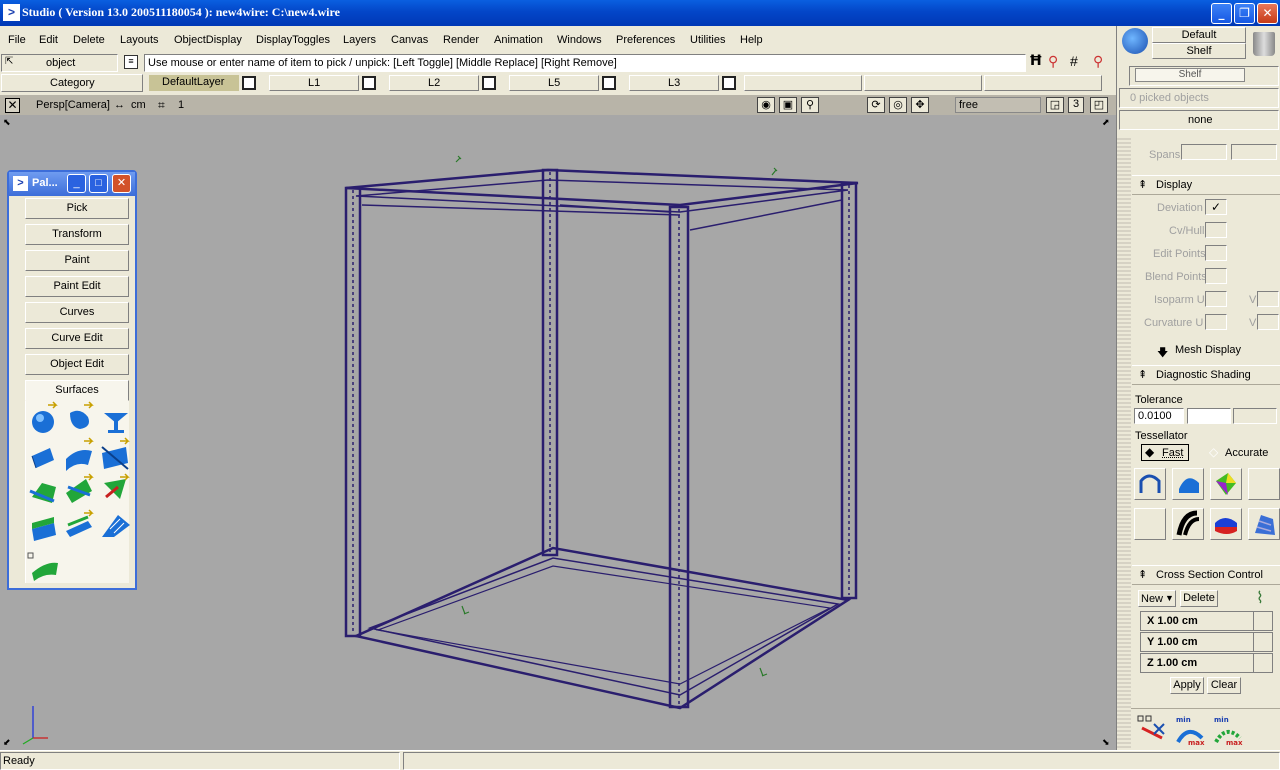 Image resolution: width=1280 pixels, height=770 pixels. I want to click on shade-wire-tool, so click(1150, 484).